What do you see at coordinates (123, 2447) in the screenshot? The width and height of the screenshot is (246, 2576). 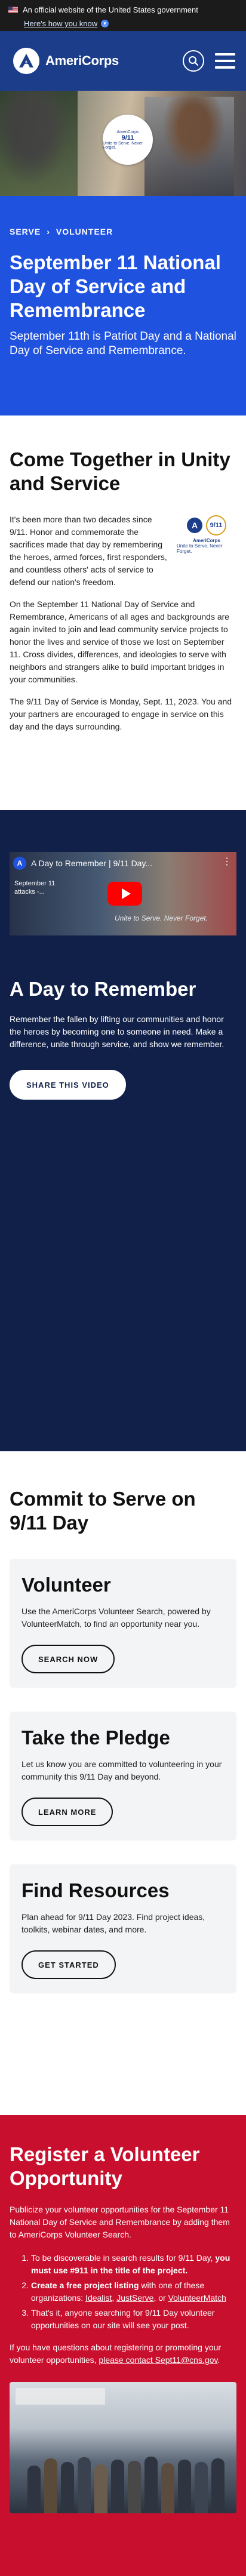 I see `volunteers-photo` at bounding box center [123, 2447].